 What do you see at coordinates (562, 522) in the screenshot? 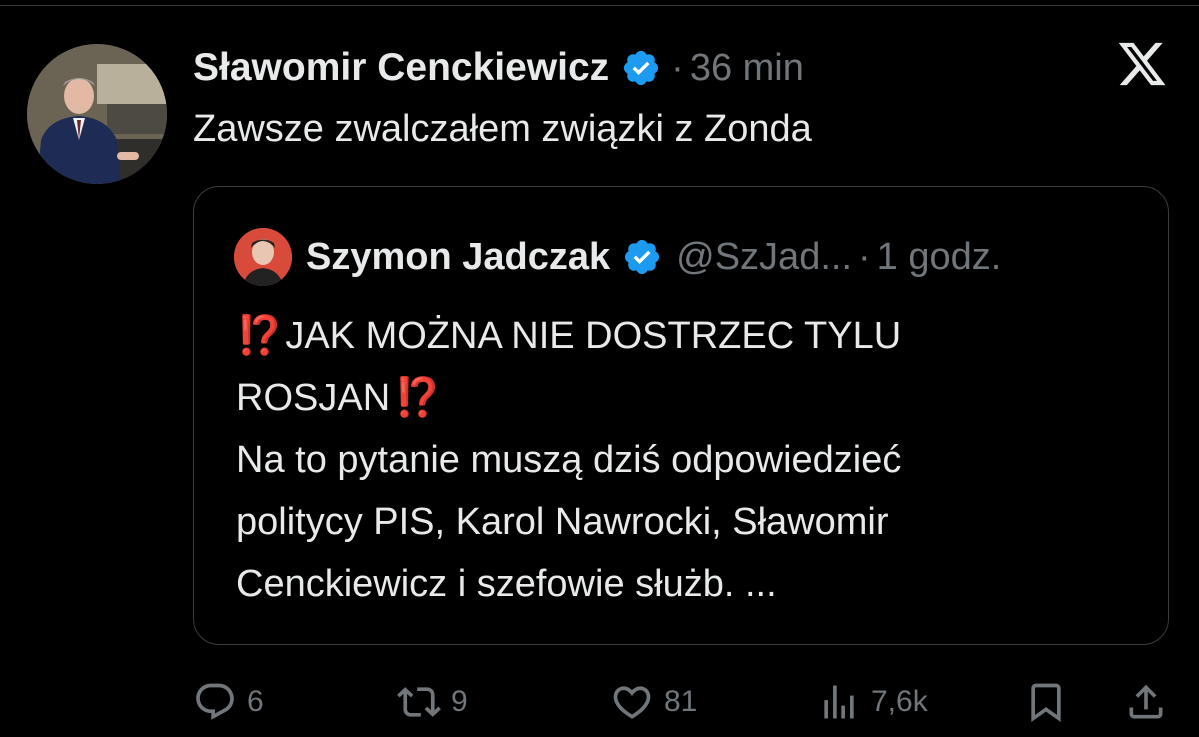
I see `quoted-line: politycy PIS, Karol Nawrocki, Sławomir` at bounding box center [562, 522].